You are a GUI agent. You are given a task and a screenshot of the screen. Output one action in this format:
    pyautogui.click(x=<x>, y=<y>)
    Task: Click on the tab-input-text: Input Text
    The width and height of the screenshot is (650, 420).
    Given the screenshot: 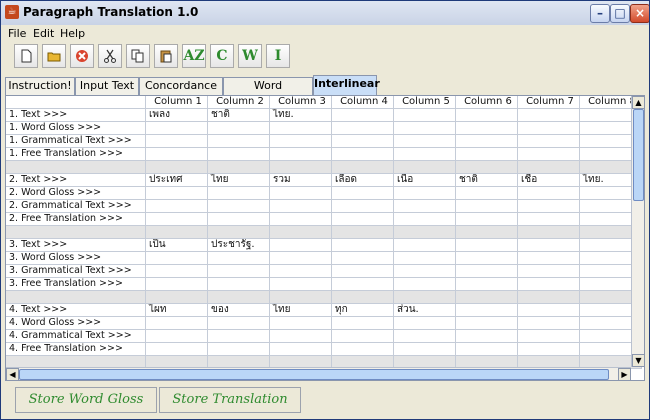 What is the action you would take?
    pyautogui.click(x=107, y=86)
    